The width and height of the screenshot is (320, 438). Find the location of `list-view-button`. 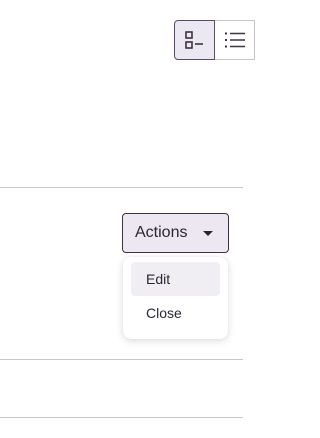

list-view-button is located at coordinates (235, 40).